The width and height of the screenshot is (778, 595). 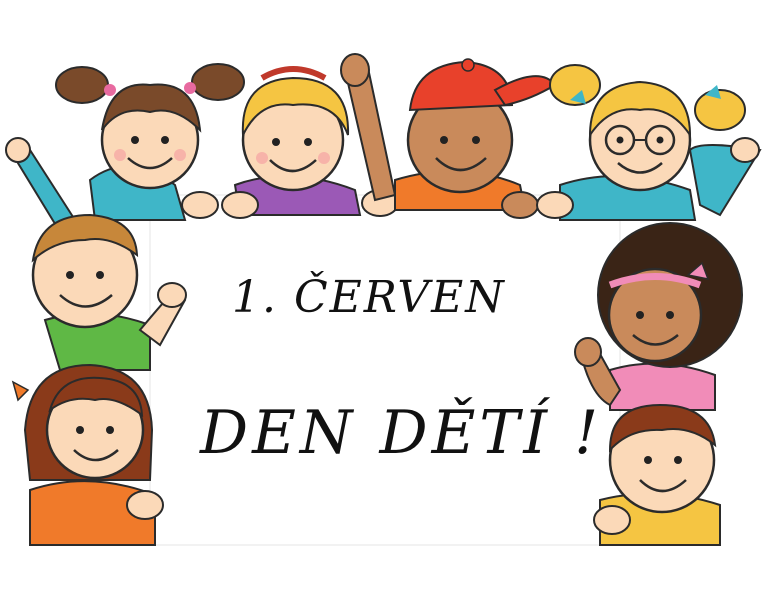 What do you see at coordinates (125, 148) in the screenshot?
I see `child-girl-pigtails` at bounding box center [125, 148].